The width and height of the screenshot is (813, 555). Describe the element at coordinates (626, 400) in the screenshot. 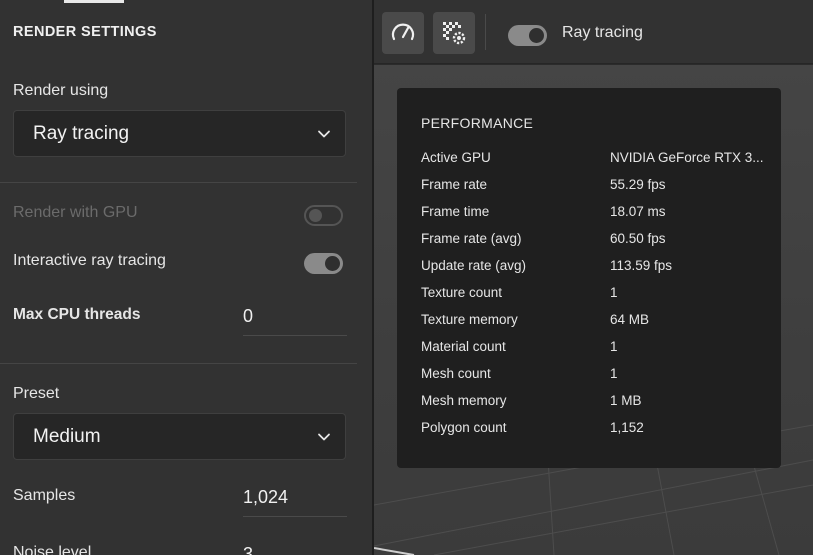

I see `perf-value: 1 MB` at that location.